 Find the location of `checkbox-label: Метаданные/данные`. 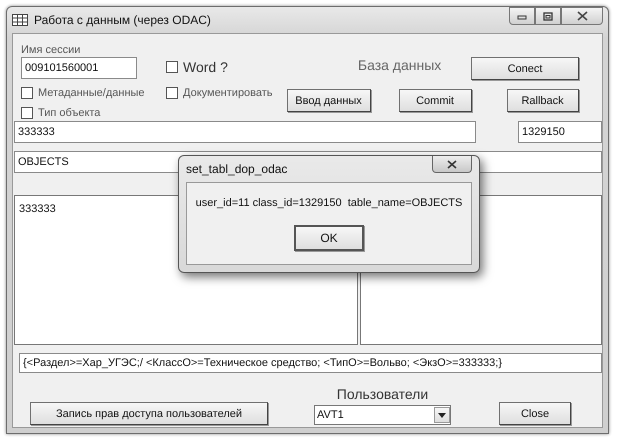

checkbox-label: Метаданные/данные is located at coordinates (91, 93).